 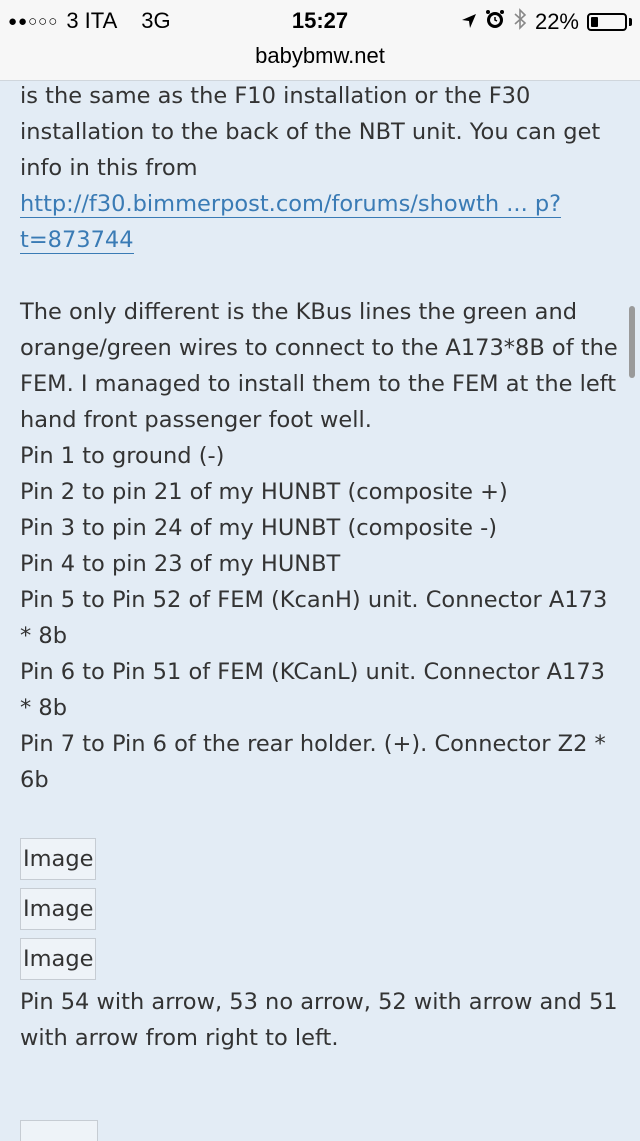 What do you see at coordinates (594, 22) in the screenshot?
I see `battery-fill` at bounding box center [594, 22].